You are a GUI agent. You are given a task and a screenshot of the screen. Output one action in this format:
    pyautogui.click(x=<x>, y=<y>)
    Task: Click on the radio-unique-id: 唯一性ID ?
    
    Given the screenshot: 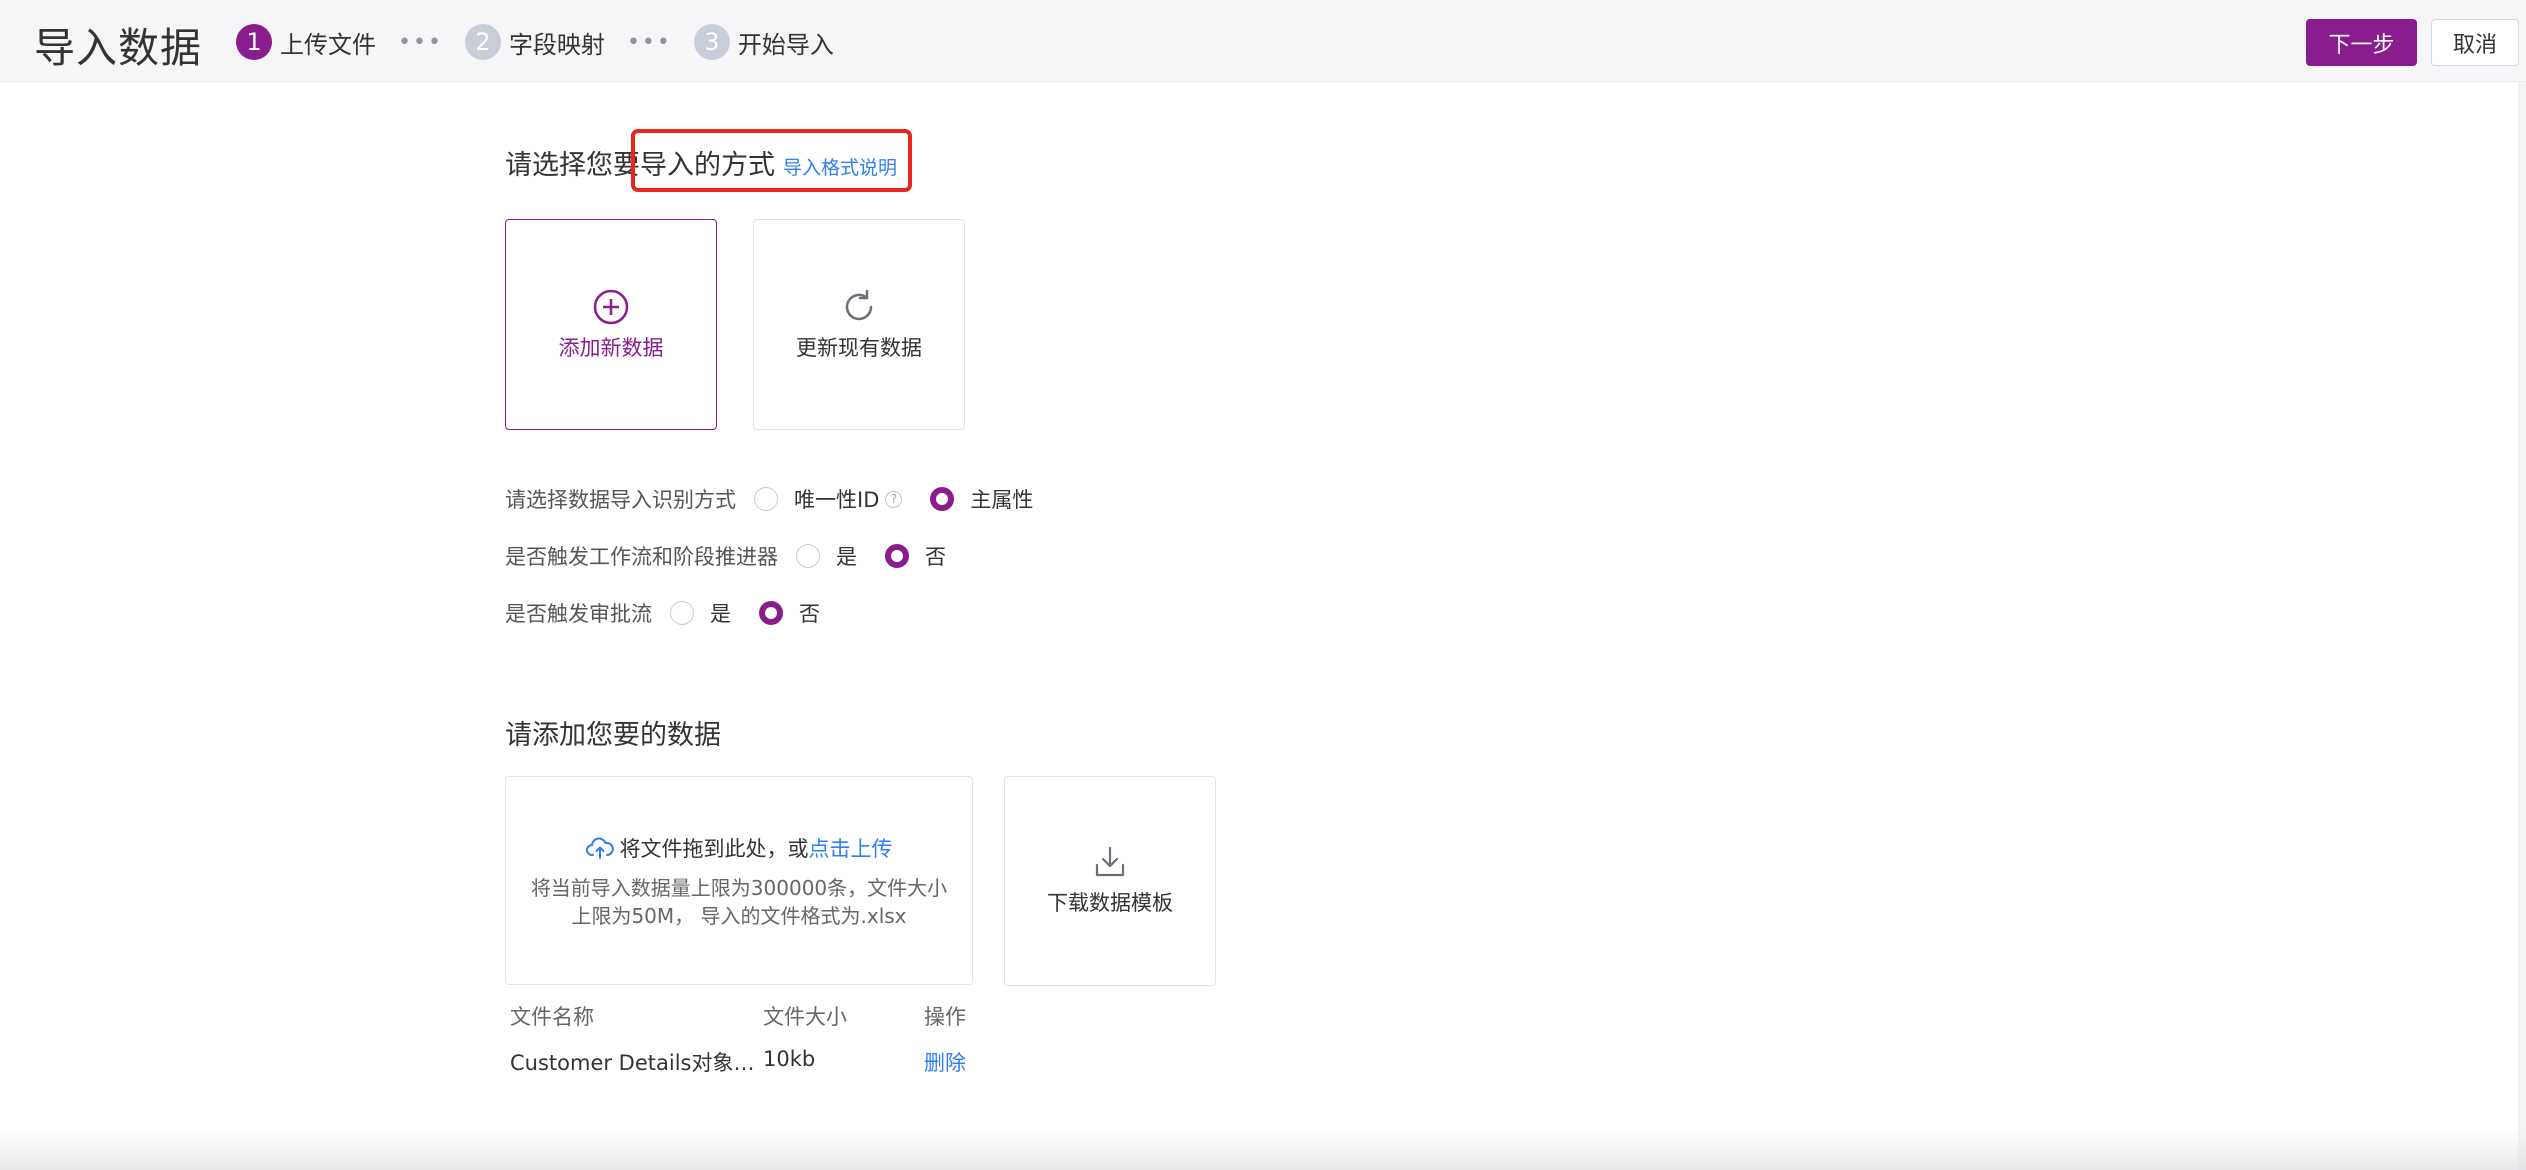 What is the action you would take?
    pyautogui.click(x=828, y=499)
    